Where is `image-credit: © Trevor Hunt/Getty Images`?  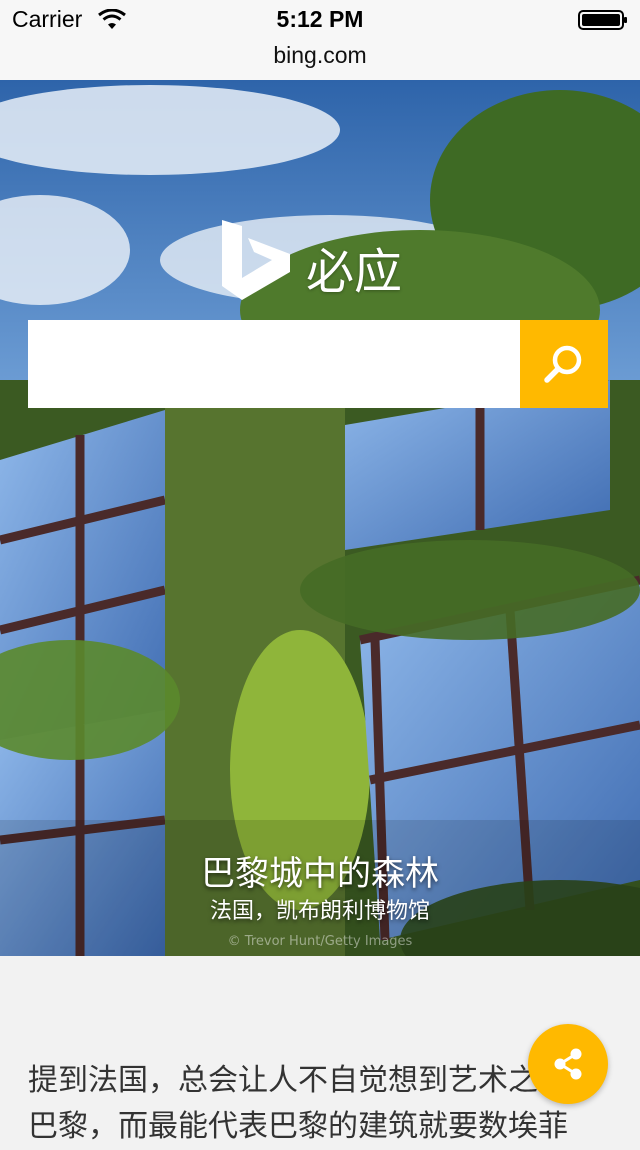 image-credit: © Trevor Hunt/Getty Images is located at coordinates (320, 941).